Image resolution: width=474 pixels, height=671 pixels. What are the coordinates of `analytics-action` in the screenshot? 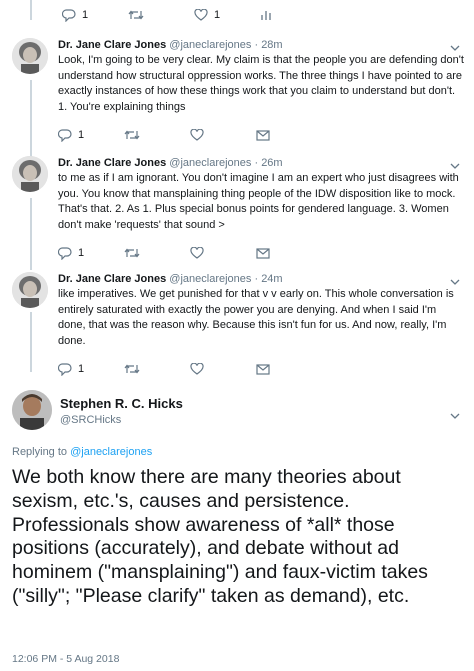 It's located at (266, 15).